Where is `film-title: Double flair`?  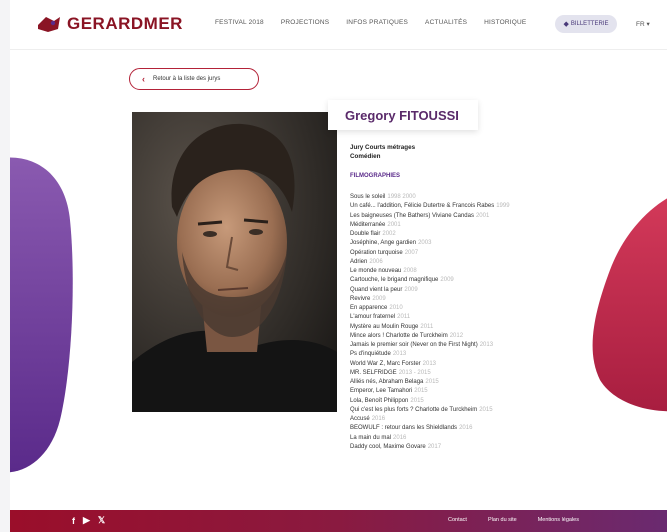 film-title: Double flair is located at coordinates (365, 234).